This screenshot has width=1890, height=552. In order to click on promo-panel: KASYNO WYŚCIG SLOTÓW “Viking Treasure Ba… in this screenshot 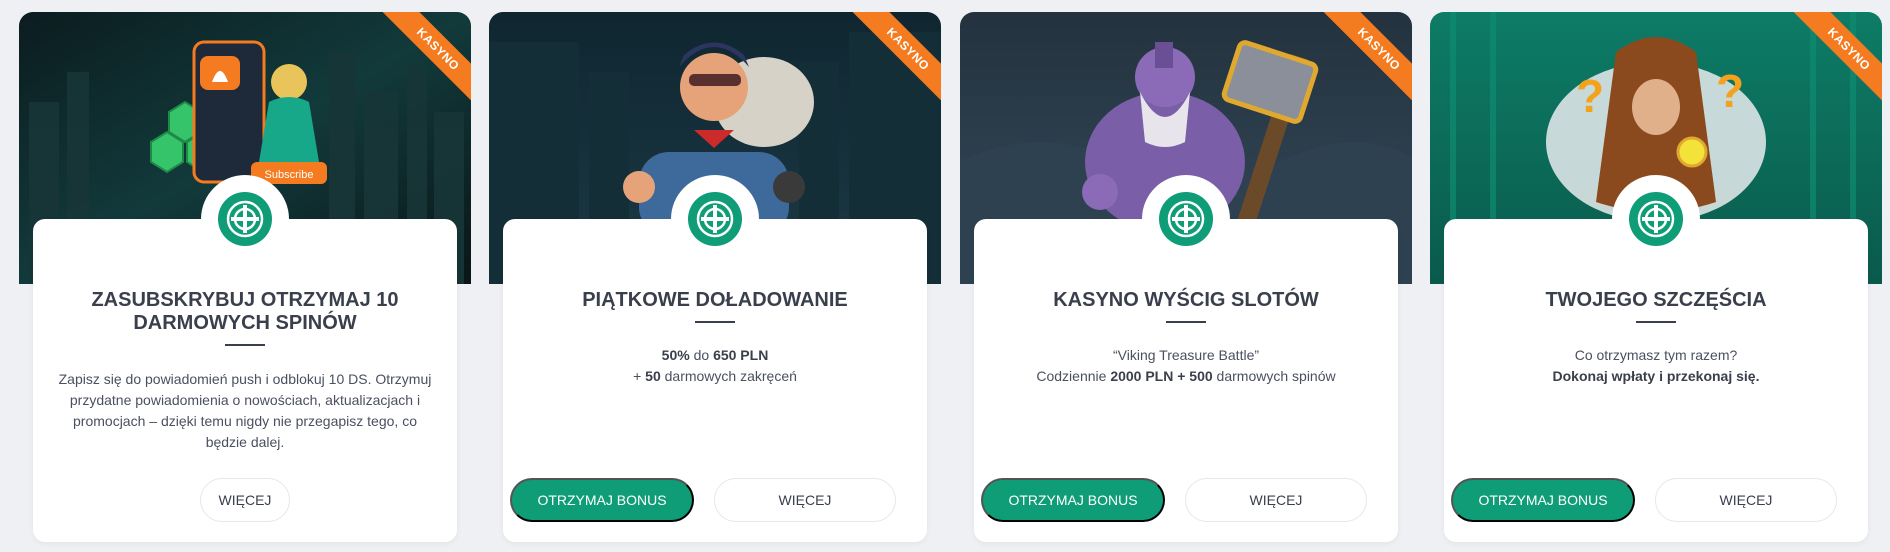, I will do `click(1186, 358)`.